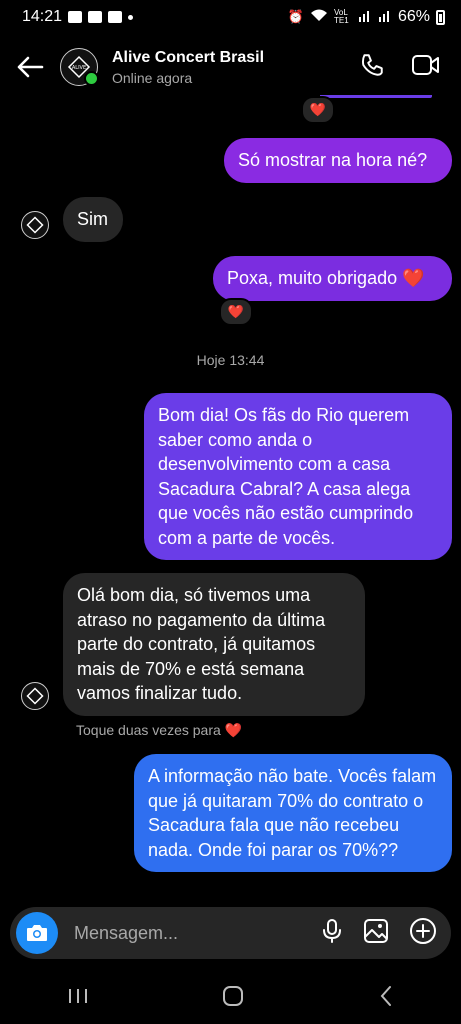  I want to click on back-button, so click(30, 67).